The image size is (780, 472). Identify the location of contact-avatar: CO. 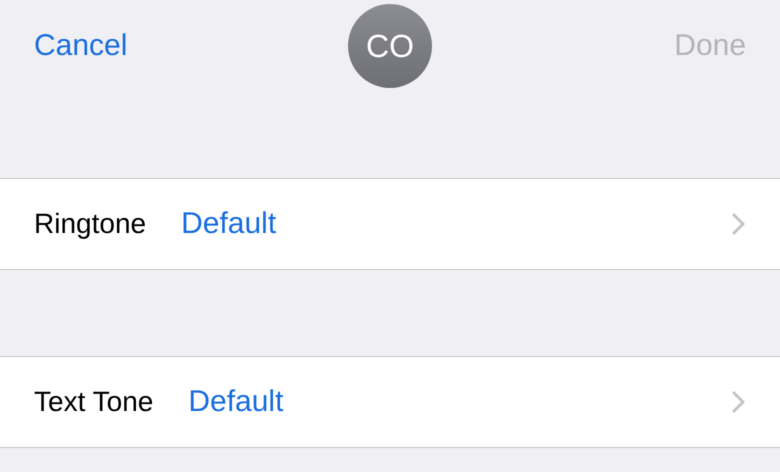
(390, 46).